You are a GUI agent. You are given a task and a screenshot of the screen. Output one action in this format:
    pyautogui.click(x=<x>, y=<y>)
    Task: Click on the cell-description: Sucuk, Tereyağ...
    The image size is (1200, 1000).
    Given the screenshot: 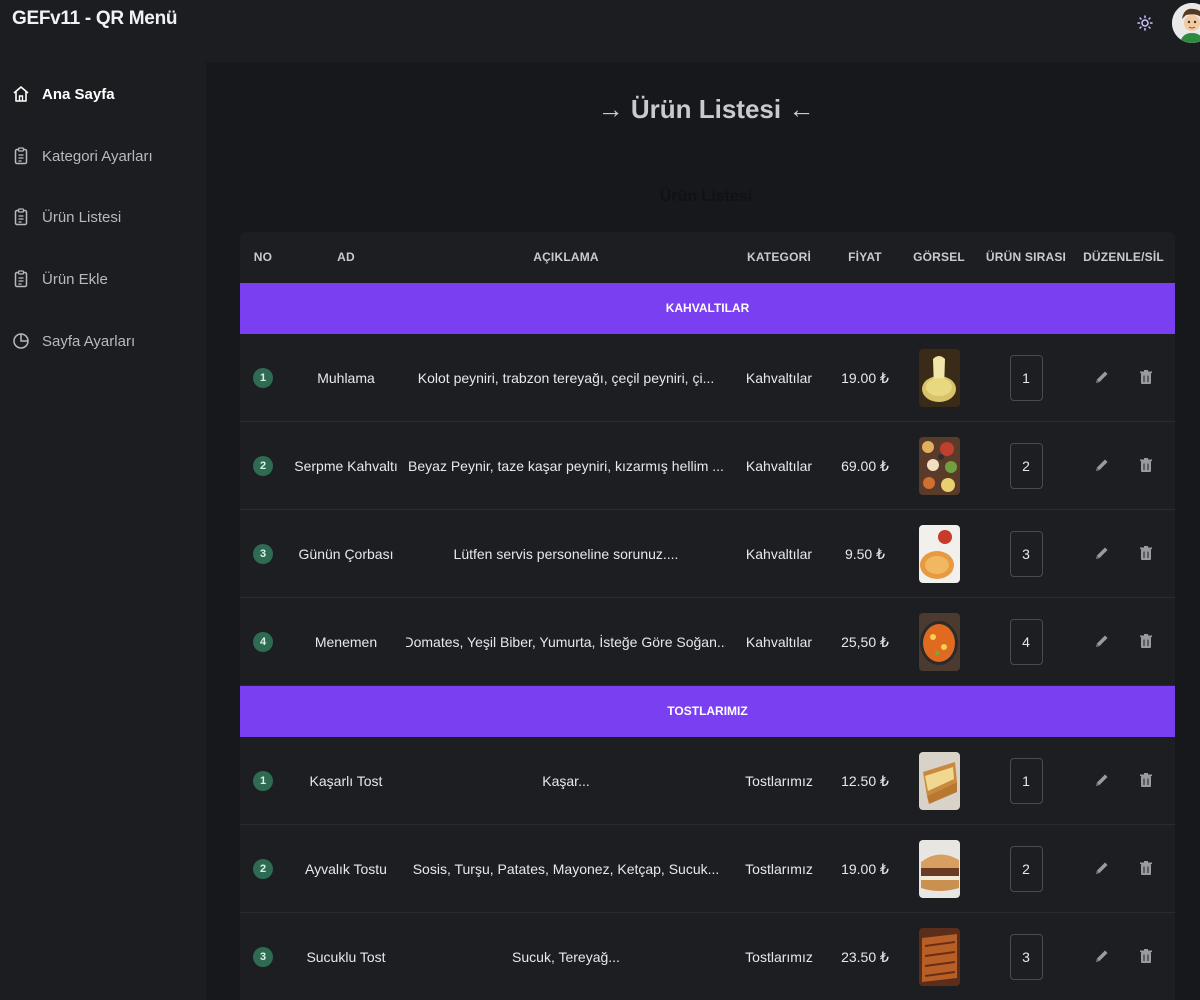 What is the action you would take?
    pyautogui.click(x=566, y=957)
    